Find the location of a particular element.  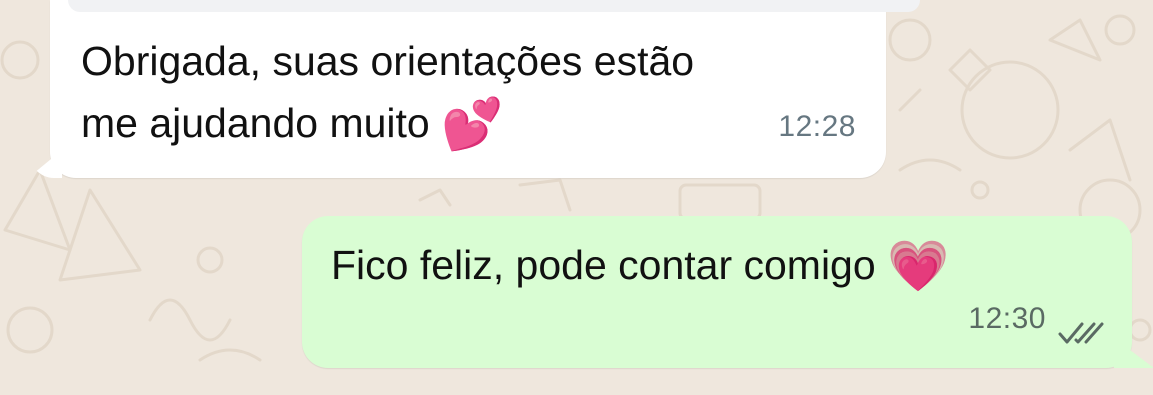

message-timestamp: 12:28 is located at coordinates (817, 126).